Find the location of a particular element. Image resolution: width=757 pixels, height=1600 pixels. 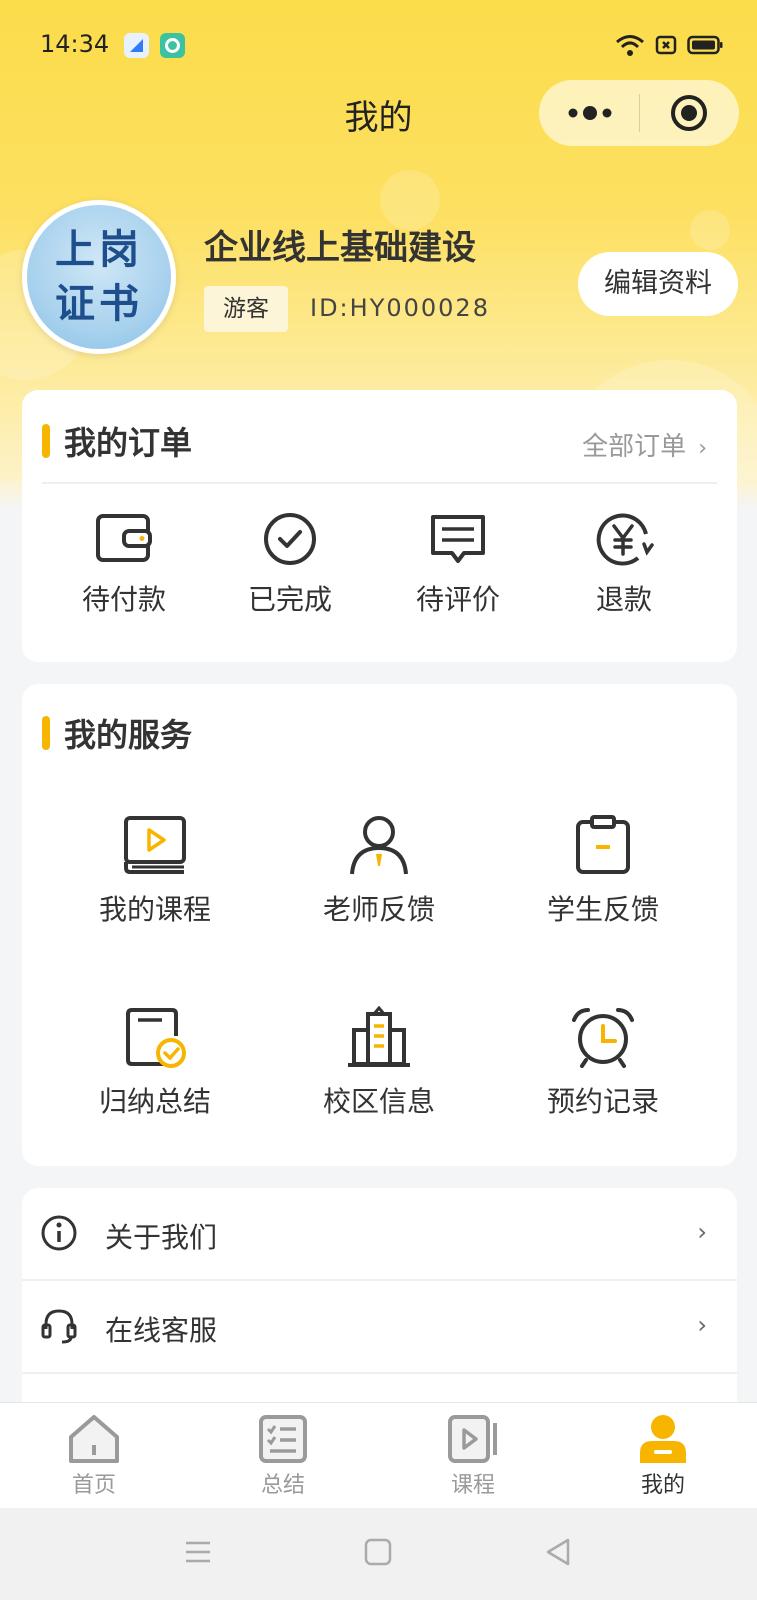

sim-icon is located at coordinates (666, 45).